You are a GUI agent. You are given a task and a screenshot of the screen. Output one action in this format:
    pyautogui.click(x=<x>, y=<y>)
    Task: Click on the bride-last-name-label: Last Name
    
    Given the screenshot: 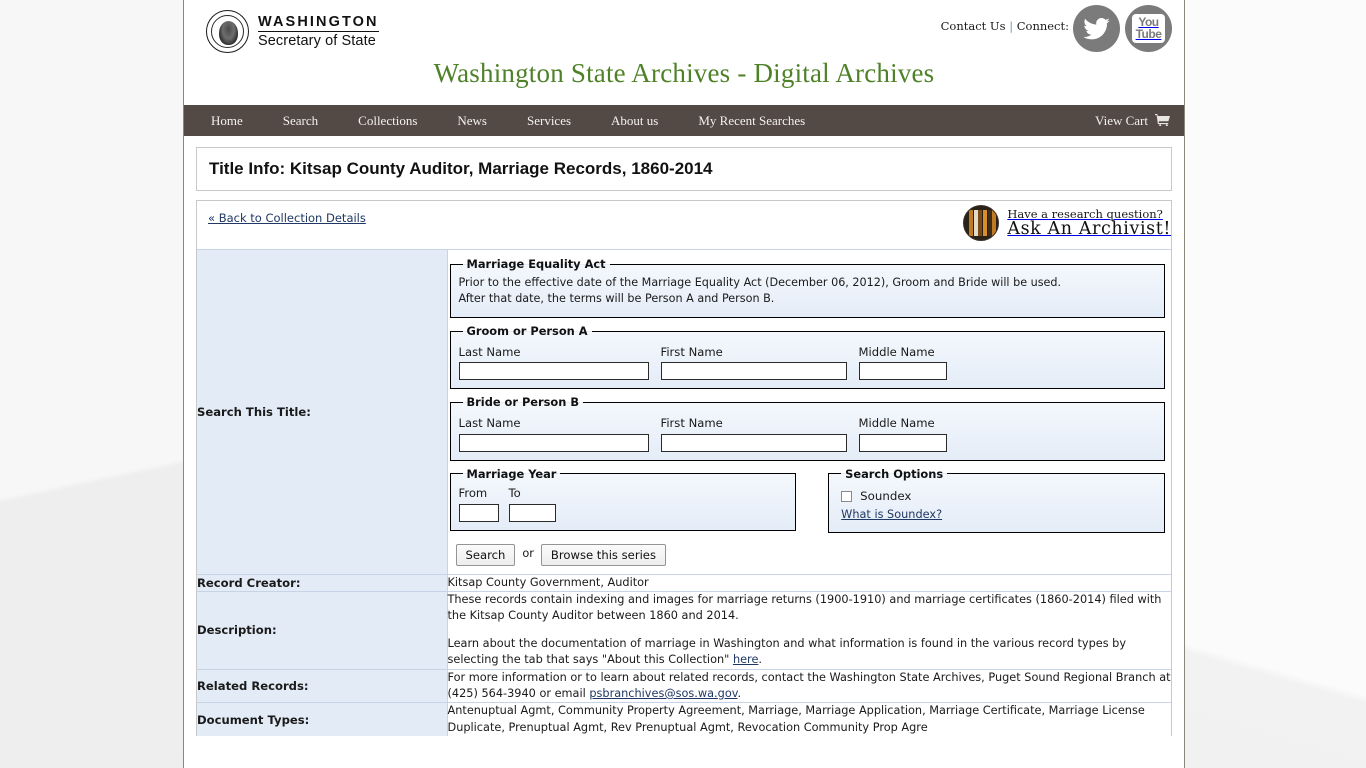 What is the action you would take?
    pyautogui.click(x=489, y=422)
    